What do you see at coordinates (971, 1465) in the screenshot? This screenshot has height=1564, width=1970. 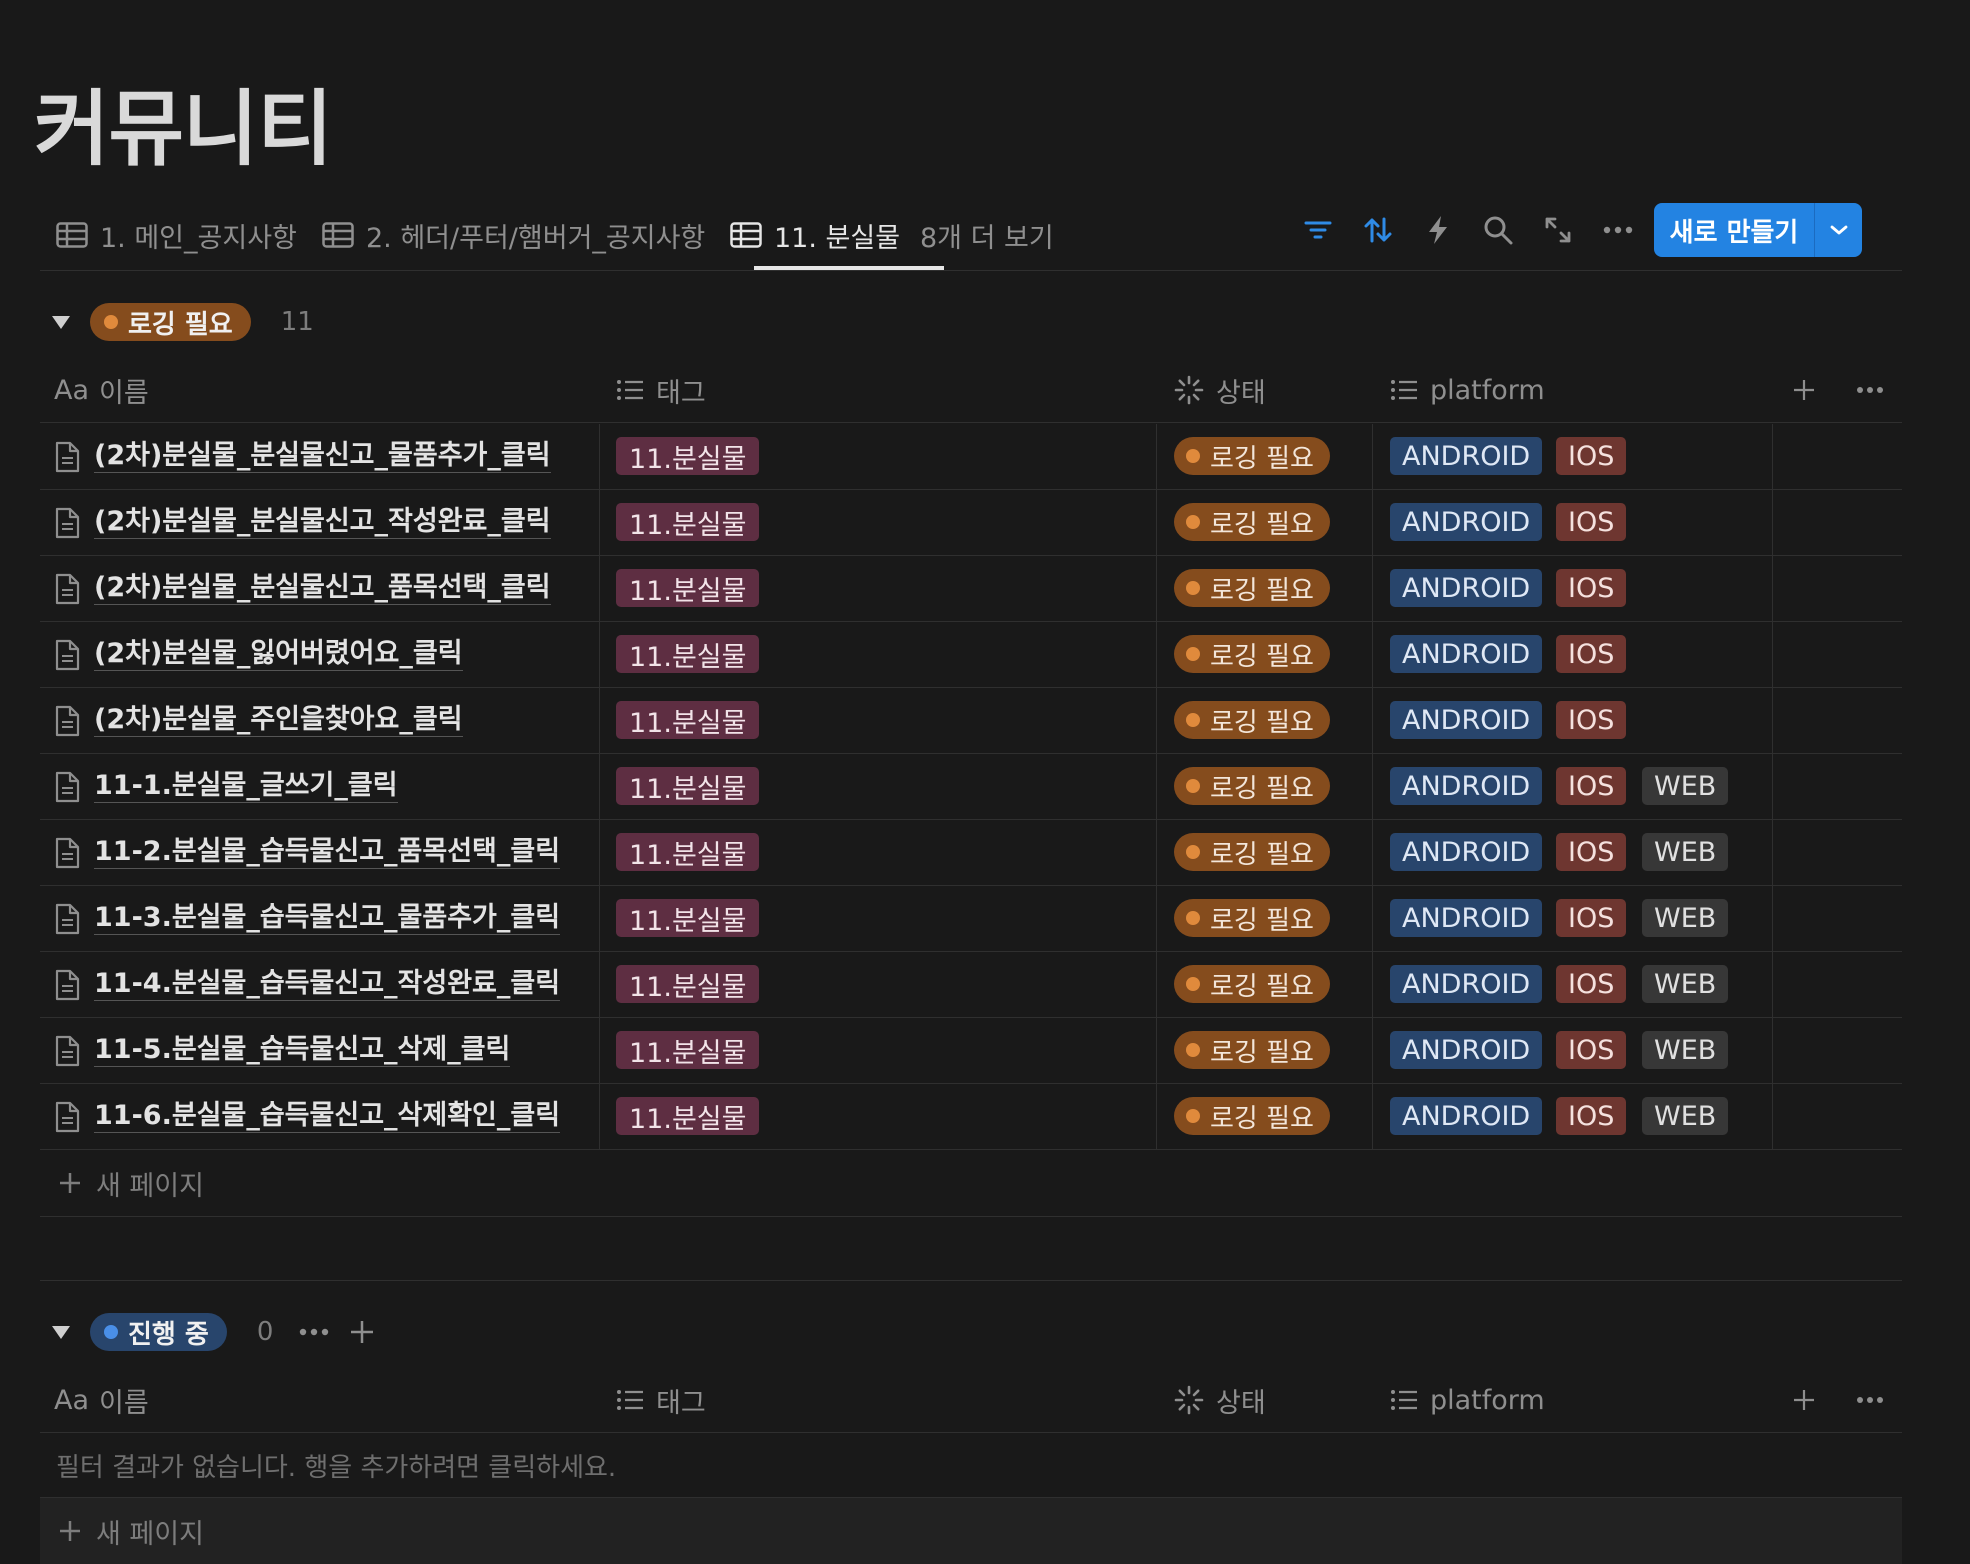 I see `empty-filter-message: 필터 결과가 없습니다. 행을 추가하려면 클릭하세요.` at bounding box center [971, 1465].